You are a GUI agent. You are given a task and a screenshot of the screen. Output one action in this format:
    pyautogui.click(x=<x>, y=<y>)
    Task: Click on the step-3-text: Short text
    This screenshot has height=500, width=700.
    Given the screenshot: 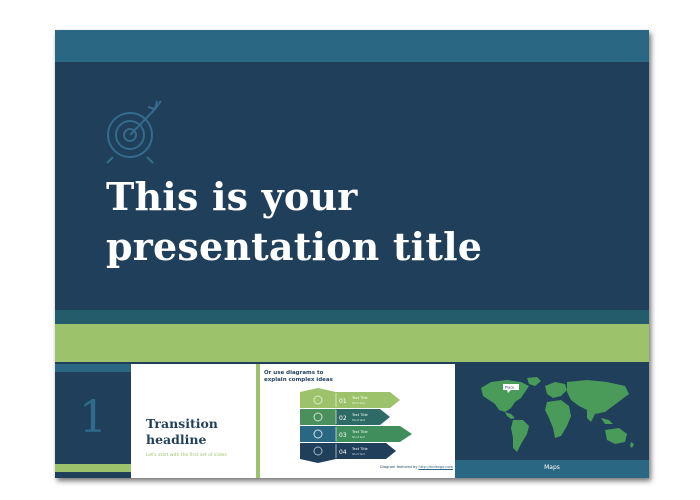 What is the action you would take?
    pyautogui.click(x=358, y=437)
    